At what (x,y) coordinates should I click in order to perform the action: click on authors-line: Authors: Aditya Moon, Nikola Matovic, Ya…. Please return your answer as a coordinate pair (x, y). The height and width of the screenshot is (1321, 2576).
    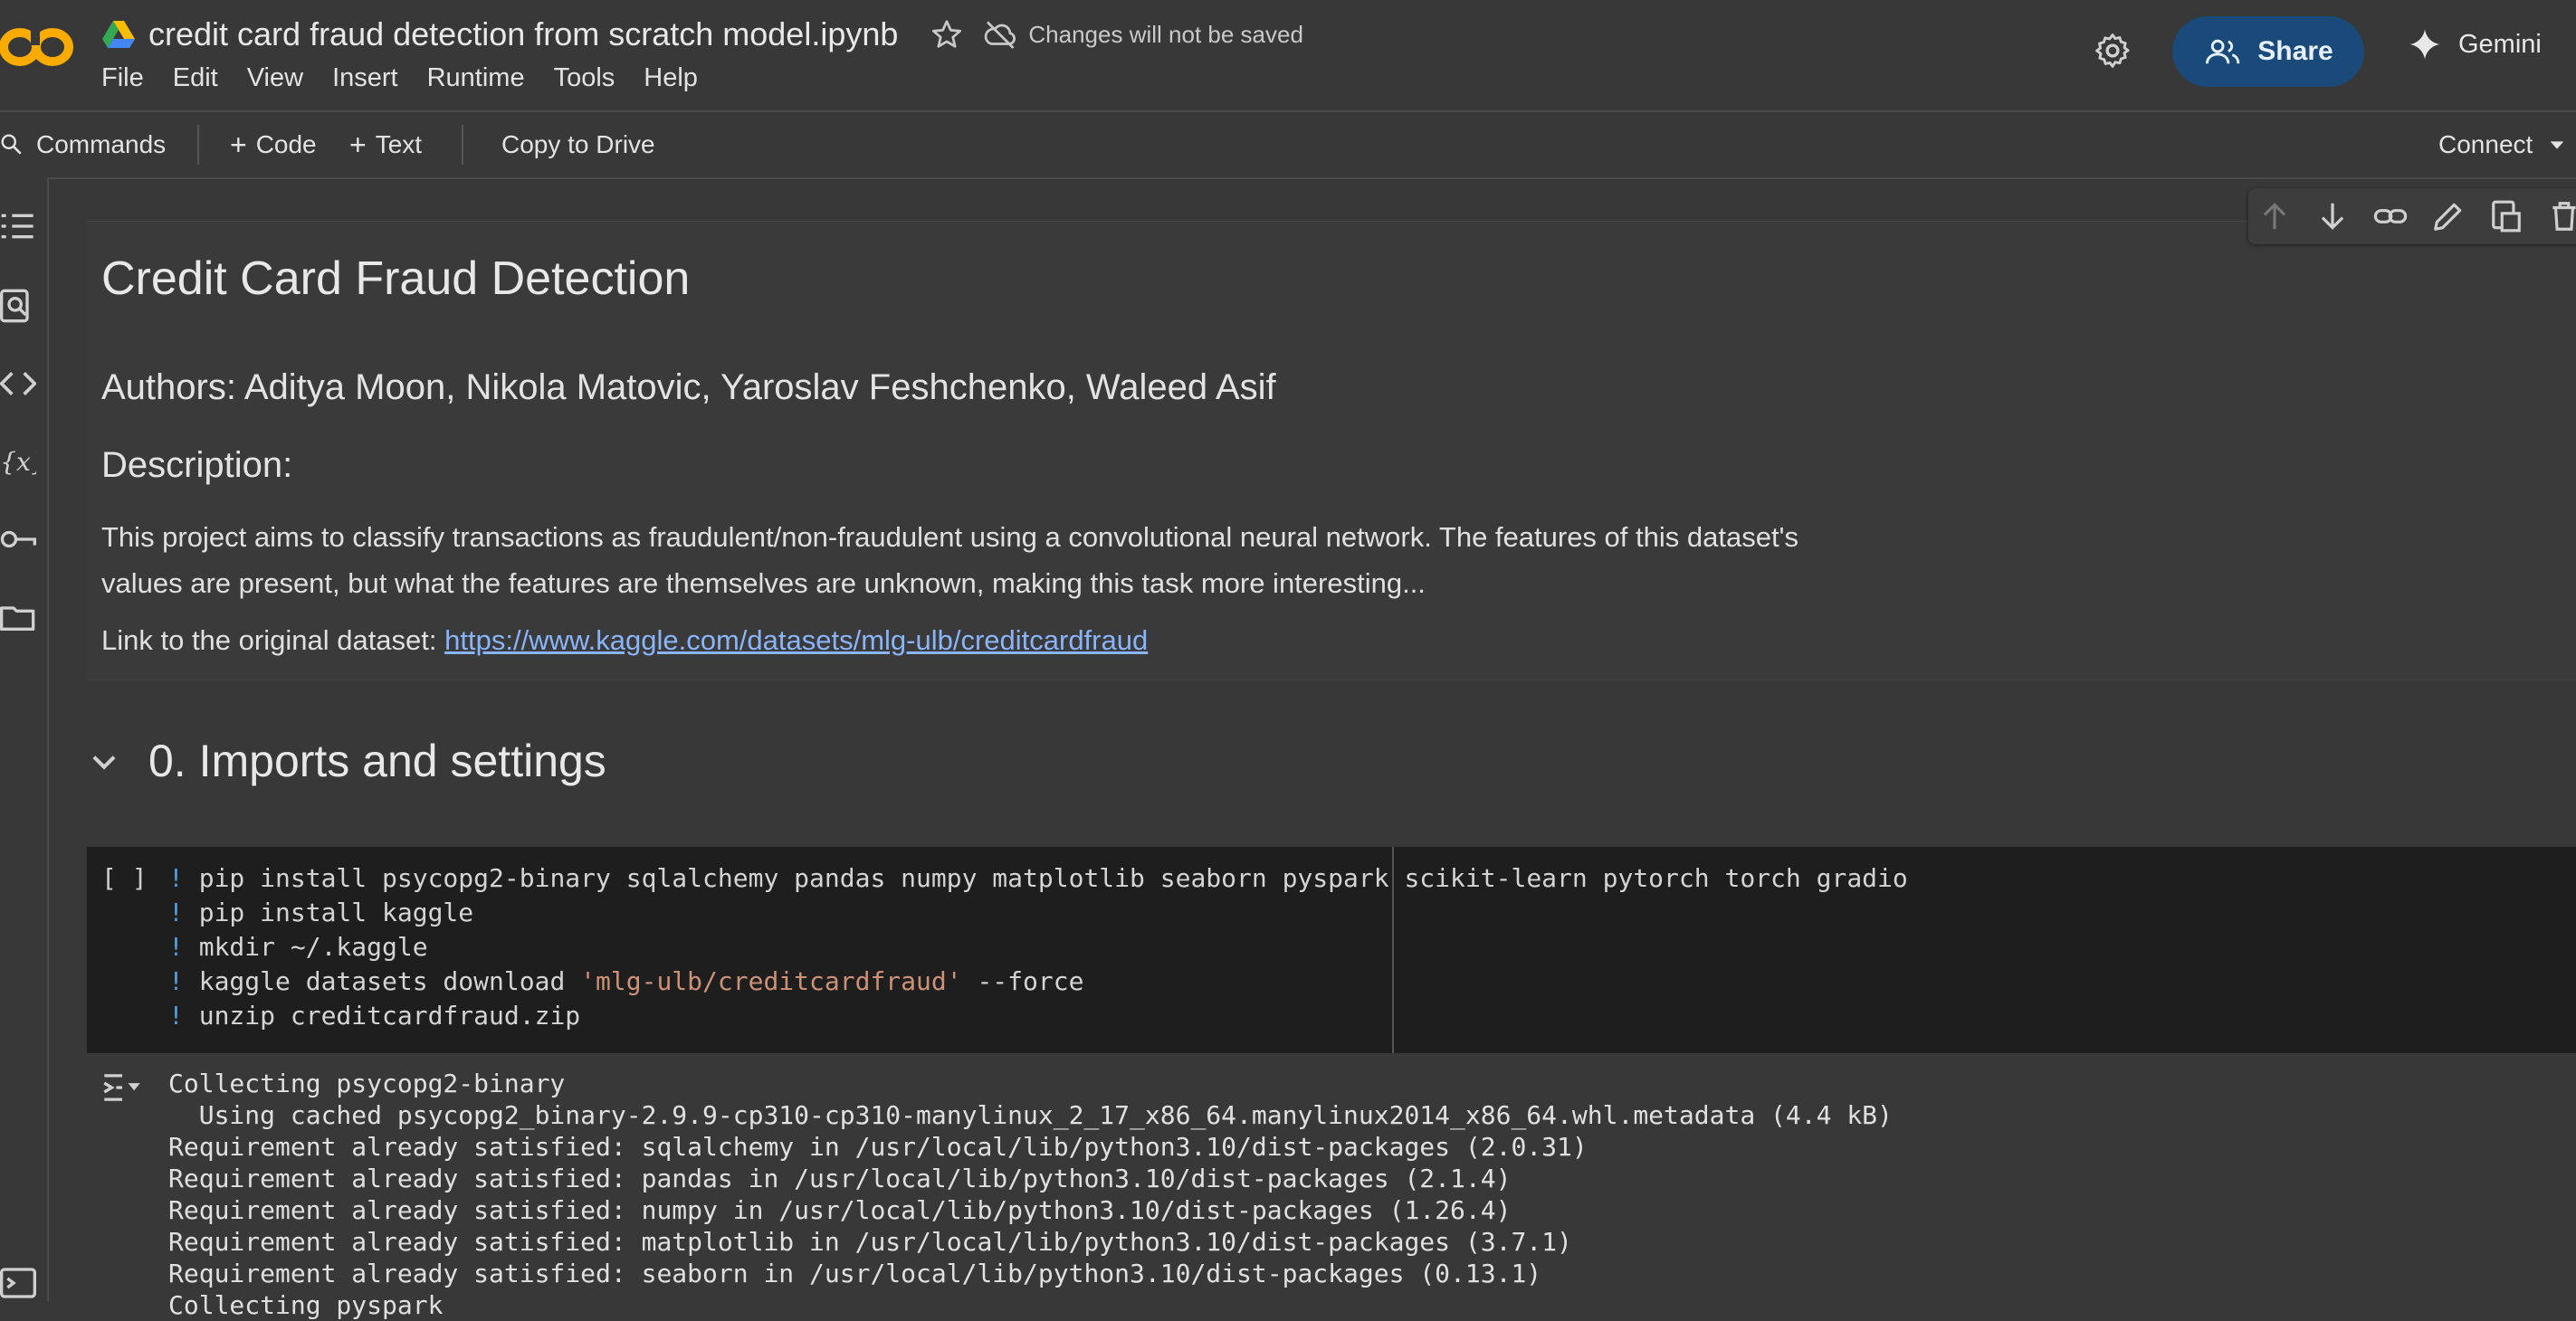
    Looking at the image, I should click on (689, 387).